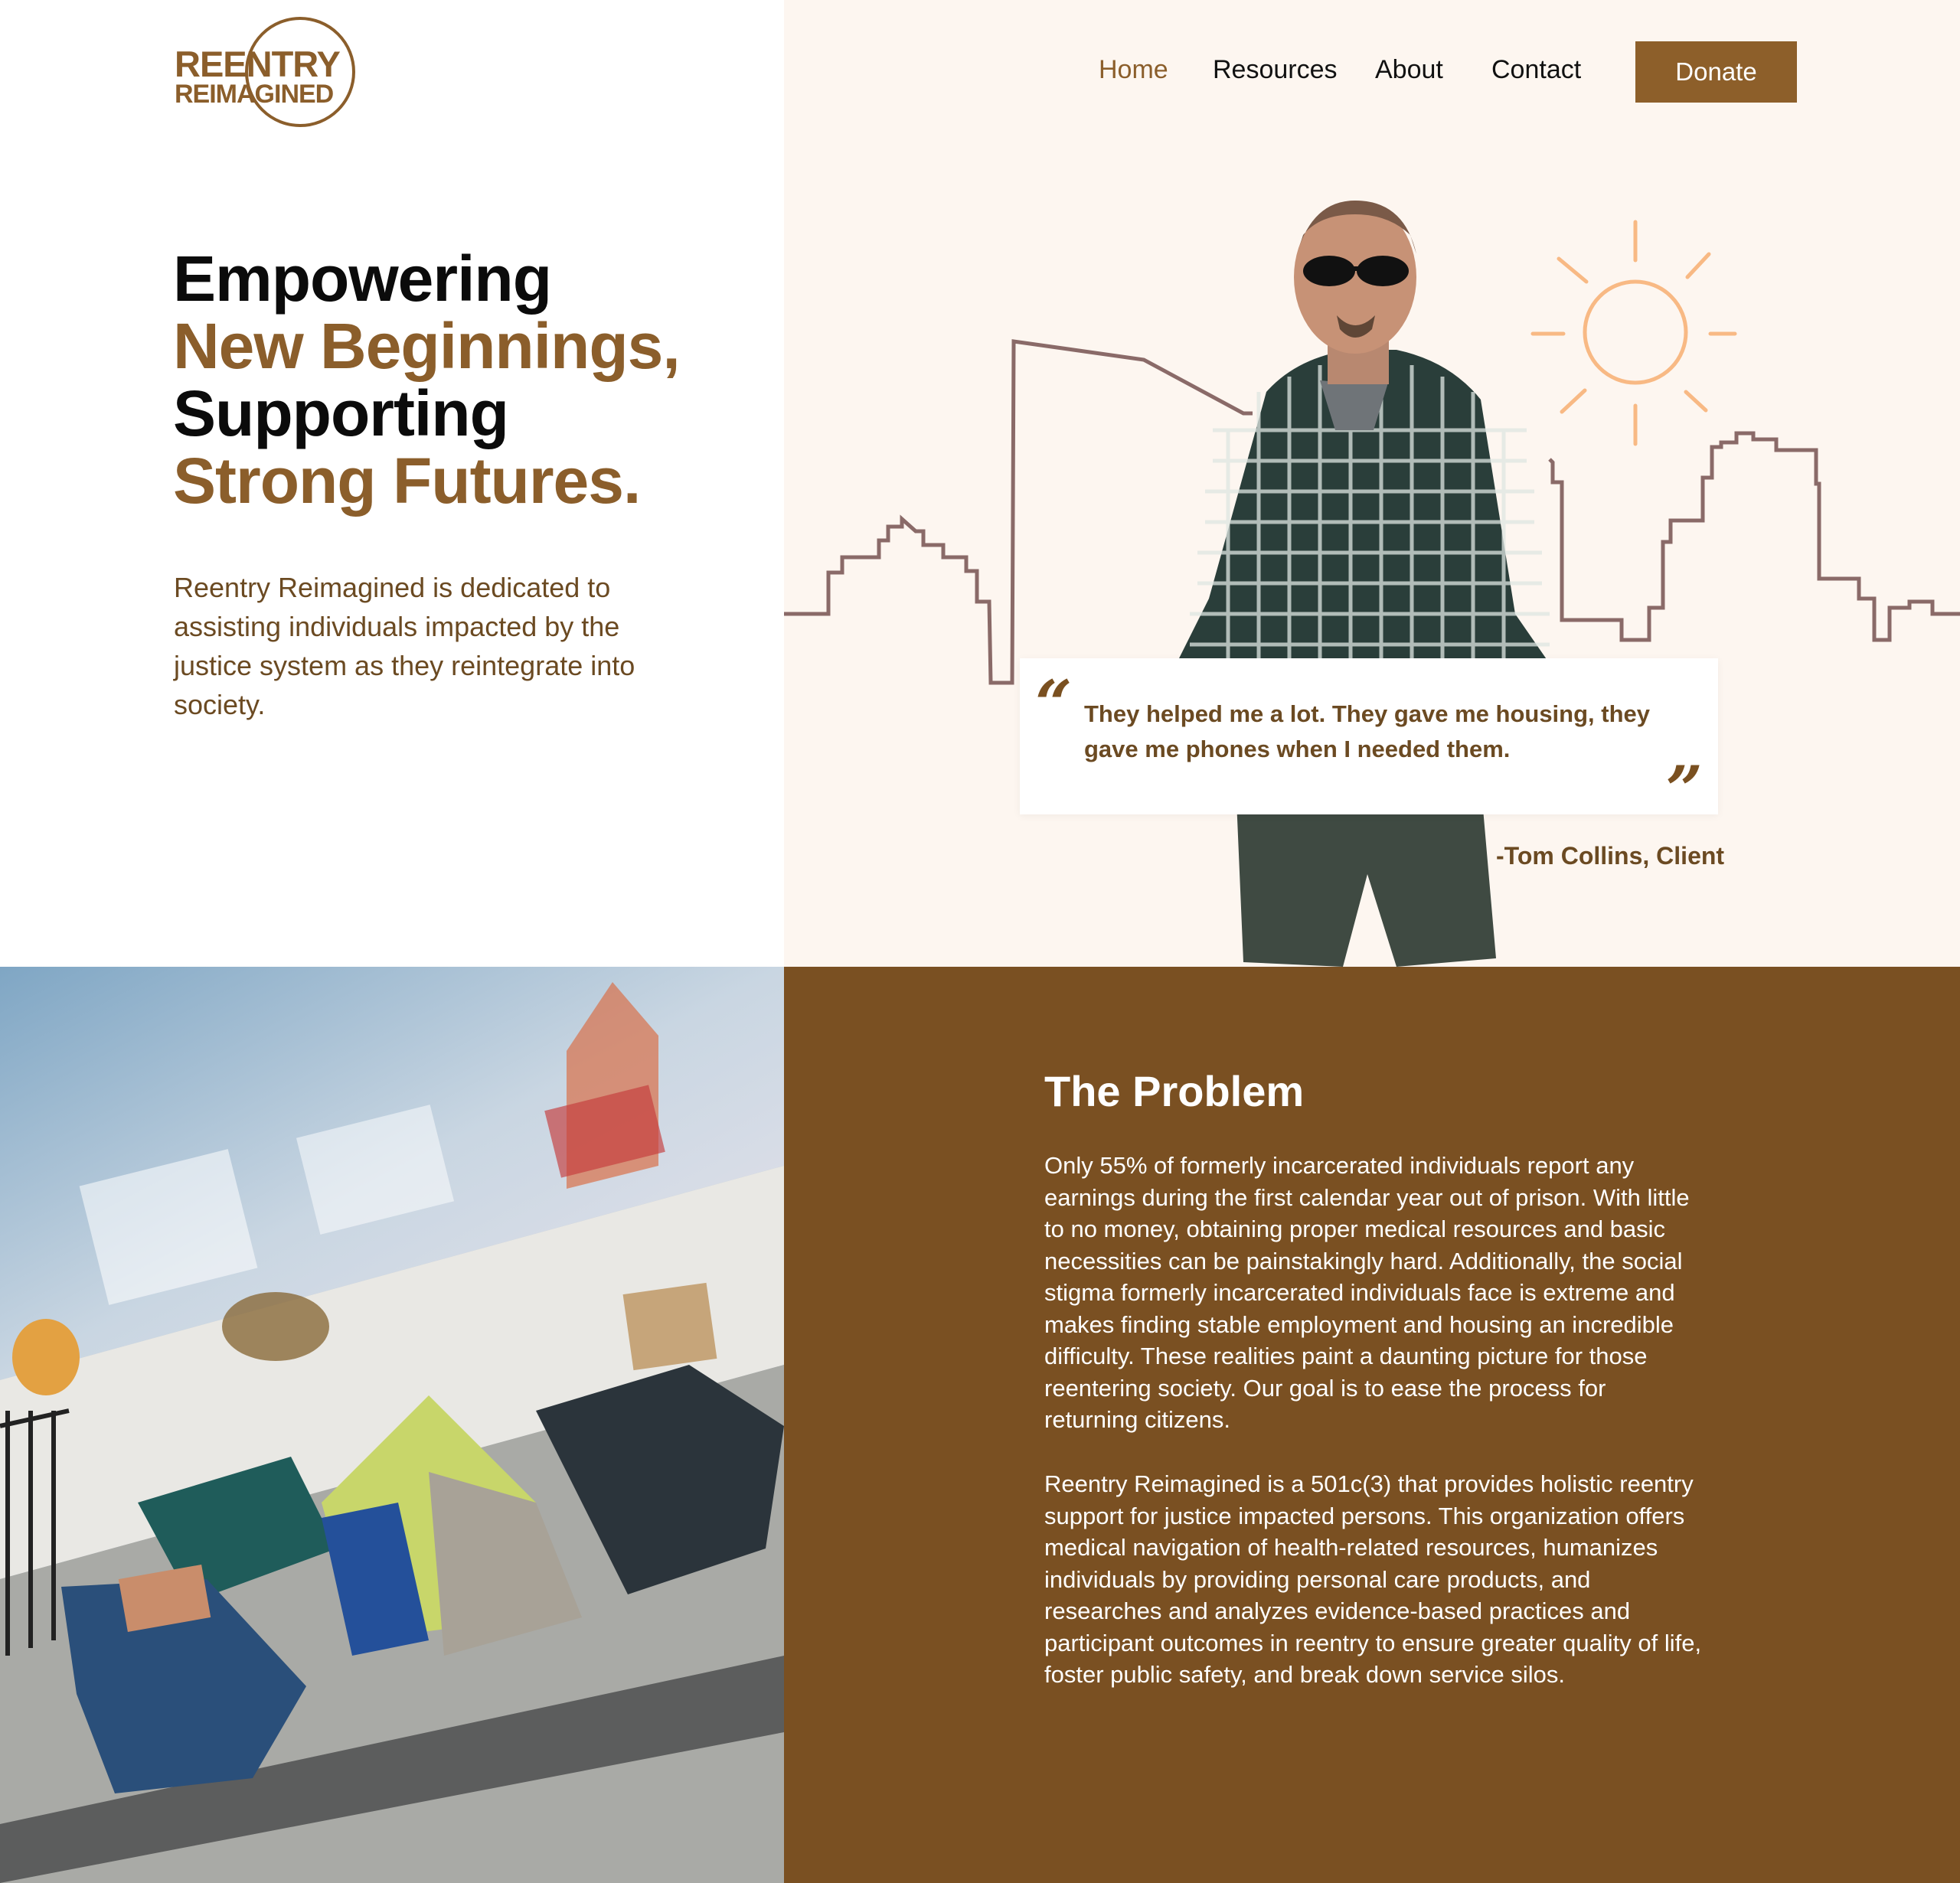 The image size is (1960, 1883). Describe the element at coordinates (1054, 704) in the screenshot. I see `quote-open-icon: “` at that location.